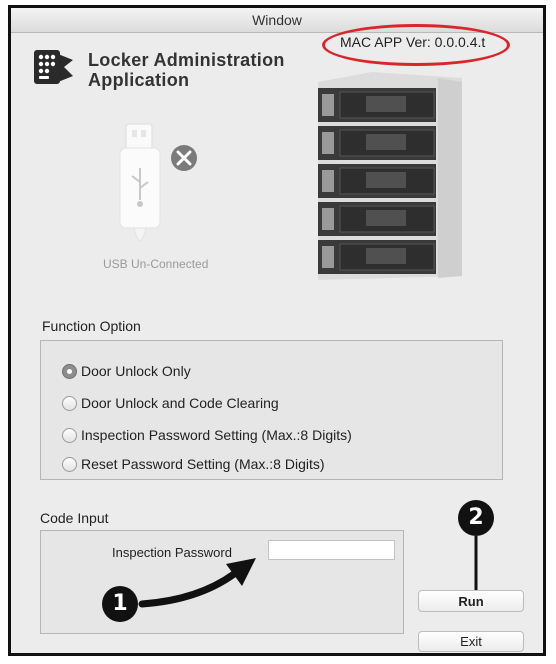 The image size is (556, 664). I want to click on option-label: Door Unlock Only, so click(136, 371).